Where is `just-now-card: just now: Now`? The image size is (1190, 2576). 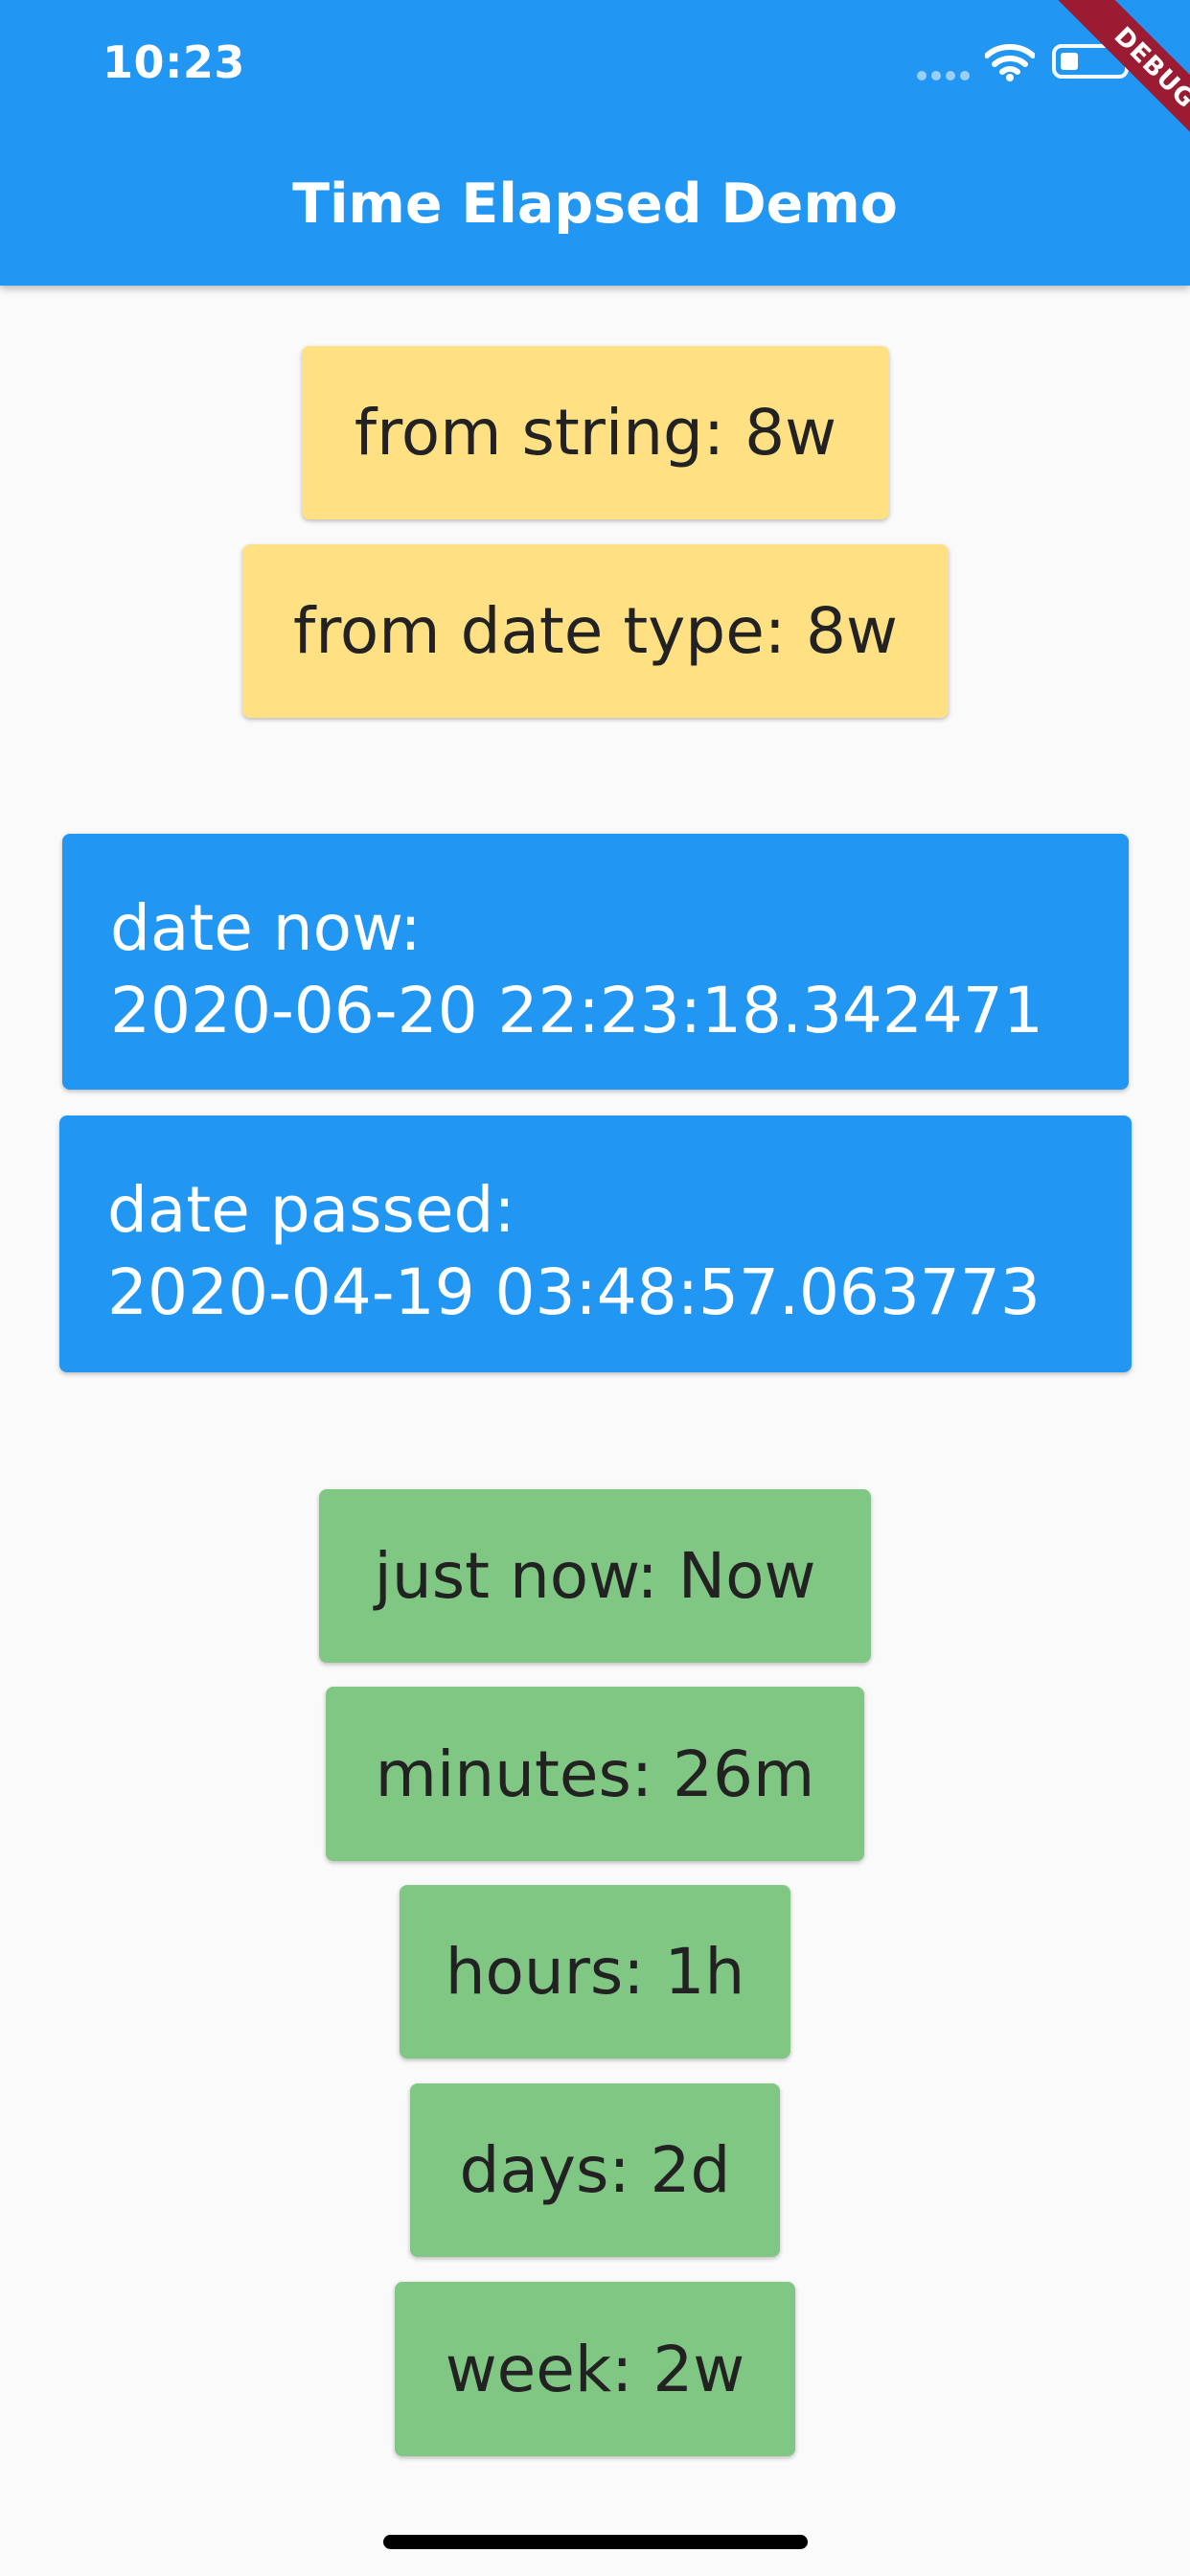
just-now-card: just now: Now is located at coordinates (595, 1576).